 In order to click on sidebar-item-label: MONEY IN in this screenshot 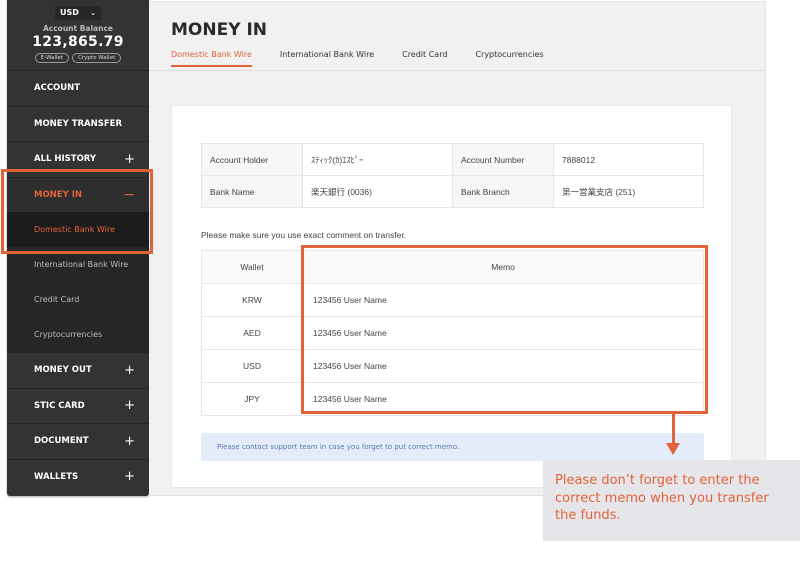, I will do `click(58, 194)`.